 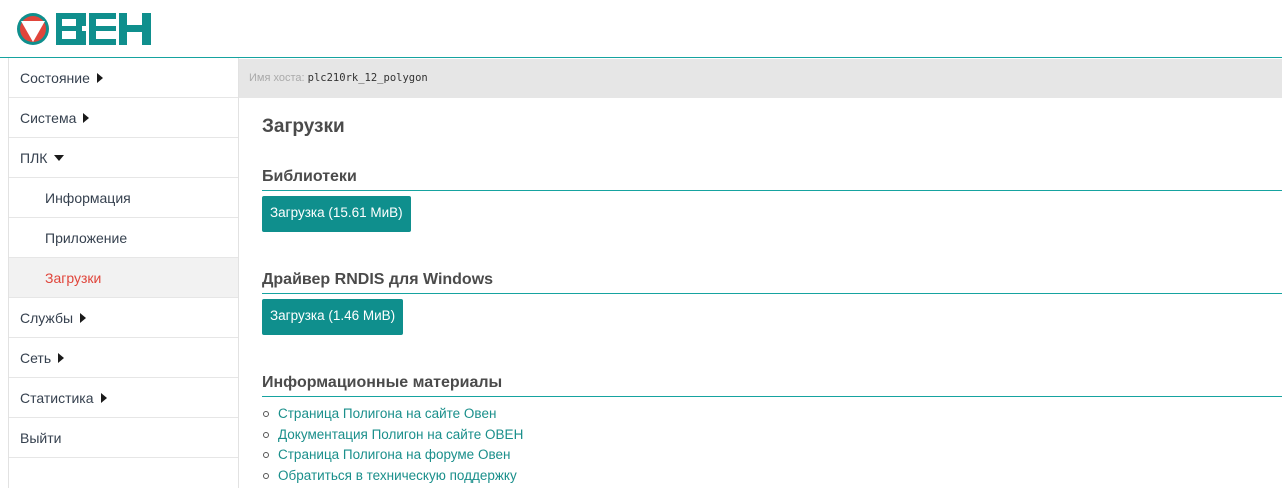 I want to click on sidebar-item-info: Информация, so click(x=123, y=198).